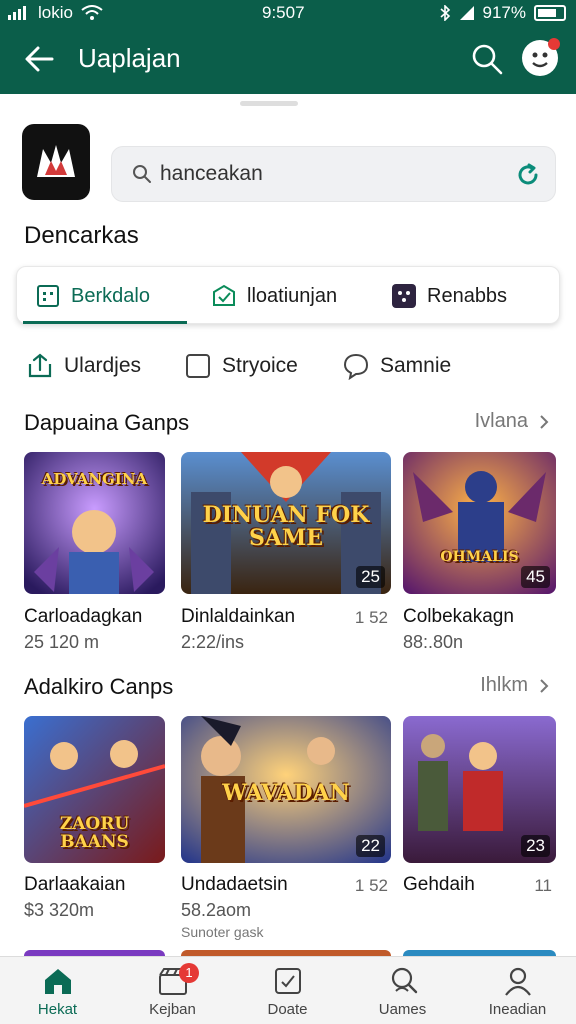 Image resolution: width=576 pixels, height=1024 pixels. I want to click on wifi-icon, so click(92, 12).